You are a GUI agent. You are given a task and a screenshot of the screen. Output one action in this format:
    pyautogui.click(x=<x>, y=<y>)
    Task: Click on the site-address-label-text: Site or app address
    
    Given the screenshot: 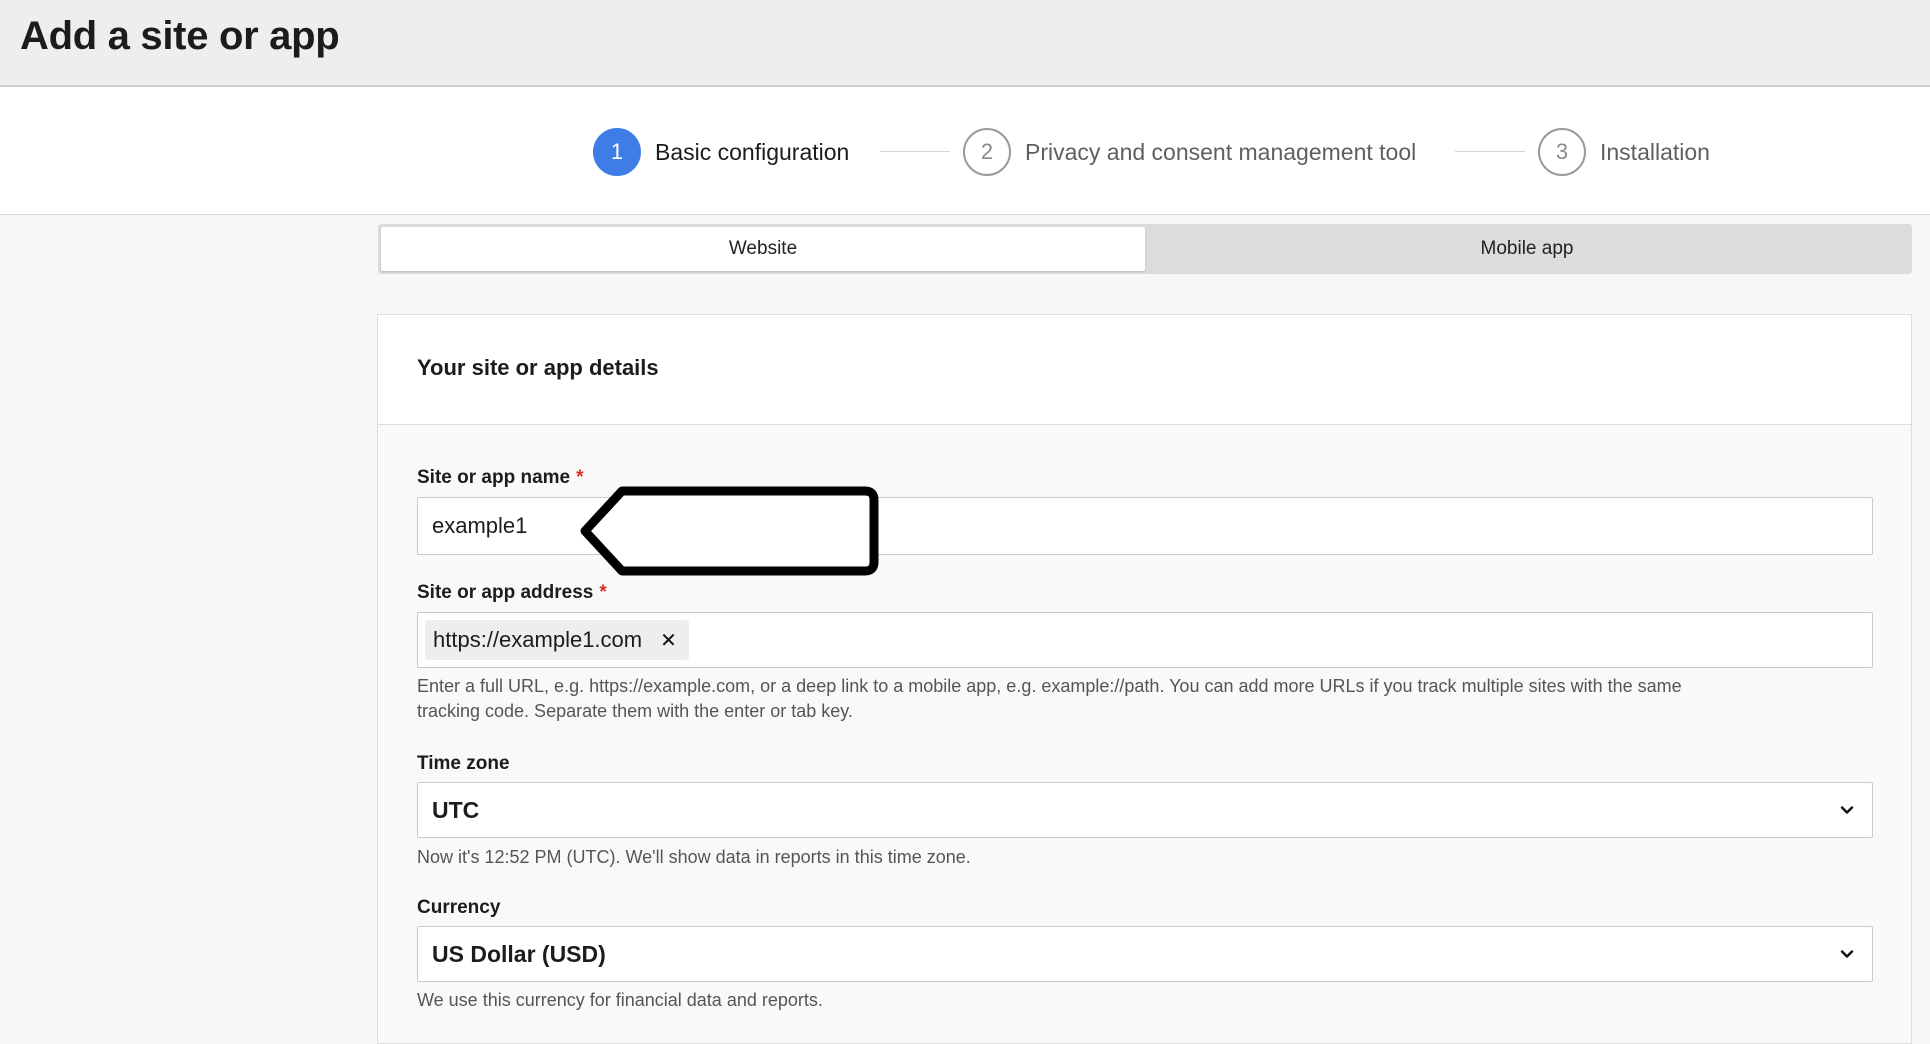 What is the action you would take?
    pyautogui.click(x=505, y=592)
    